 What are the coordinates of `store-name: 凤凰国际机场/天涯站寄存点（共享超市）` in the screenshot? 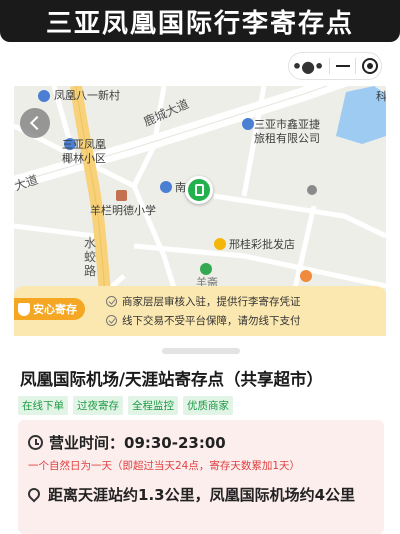 It's located at (172, 379).